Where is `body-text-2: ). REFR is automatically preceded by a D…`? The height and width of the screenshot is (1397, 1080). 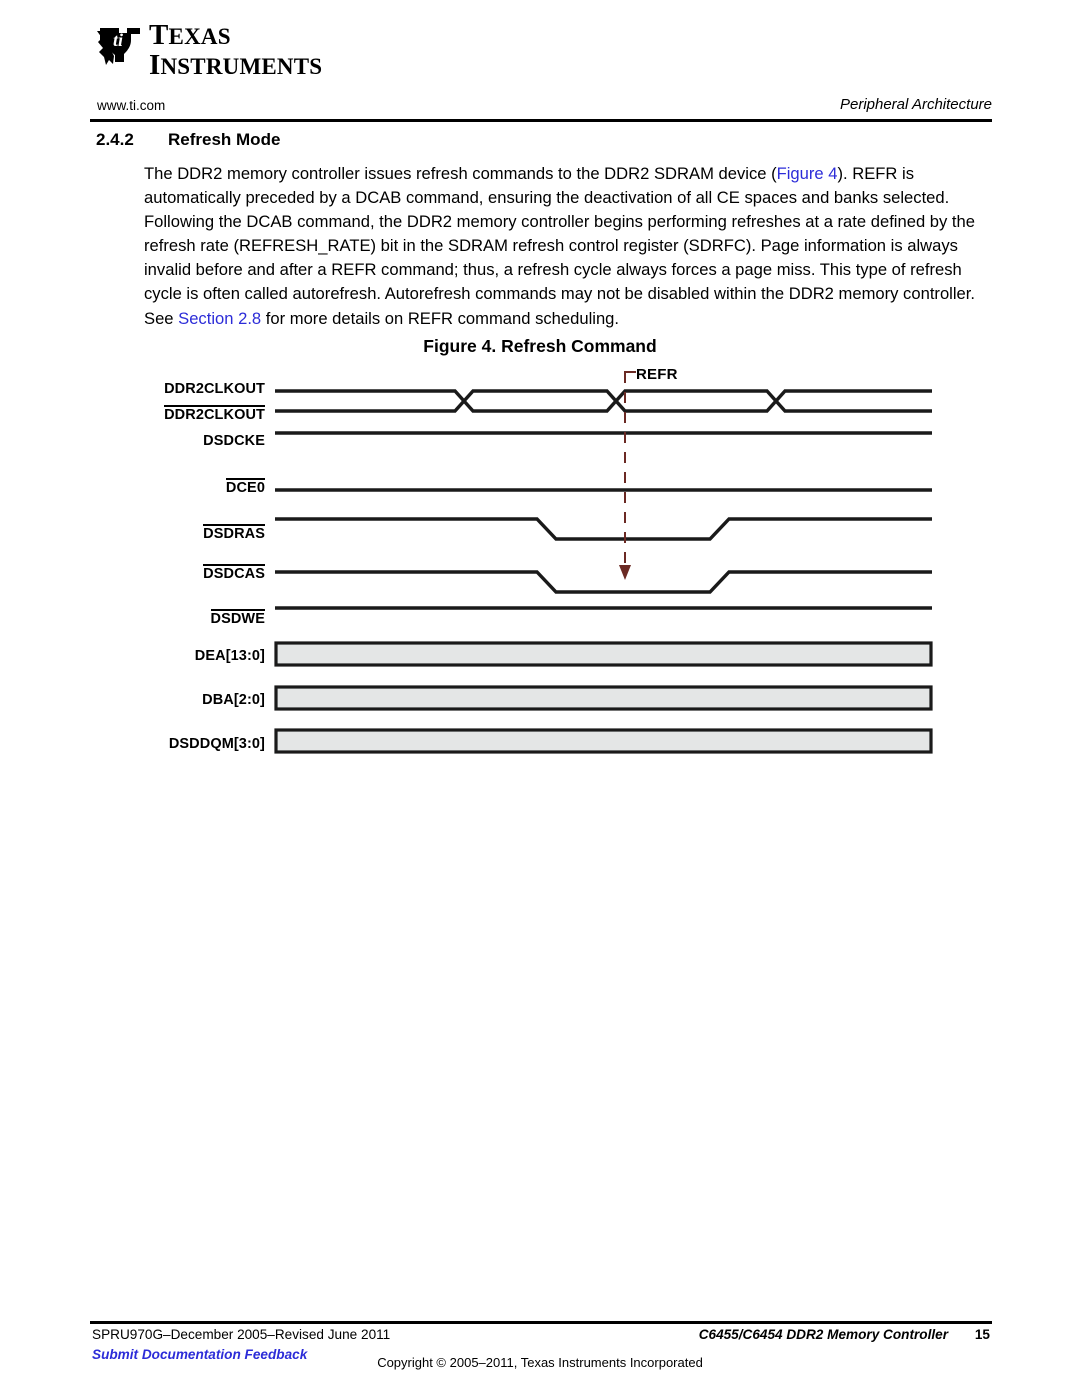
body-text-2: ). REFR is automatically preceded by a D… is located at coordinates (562, 246).